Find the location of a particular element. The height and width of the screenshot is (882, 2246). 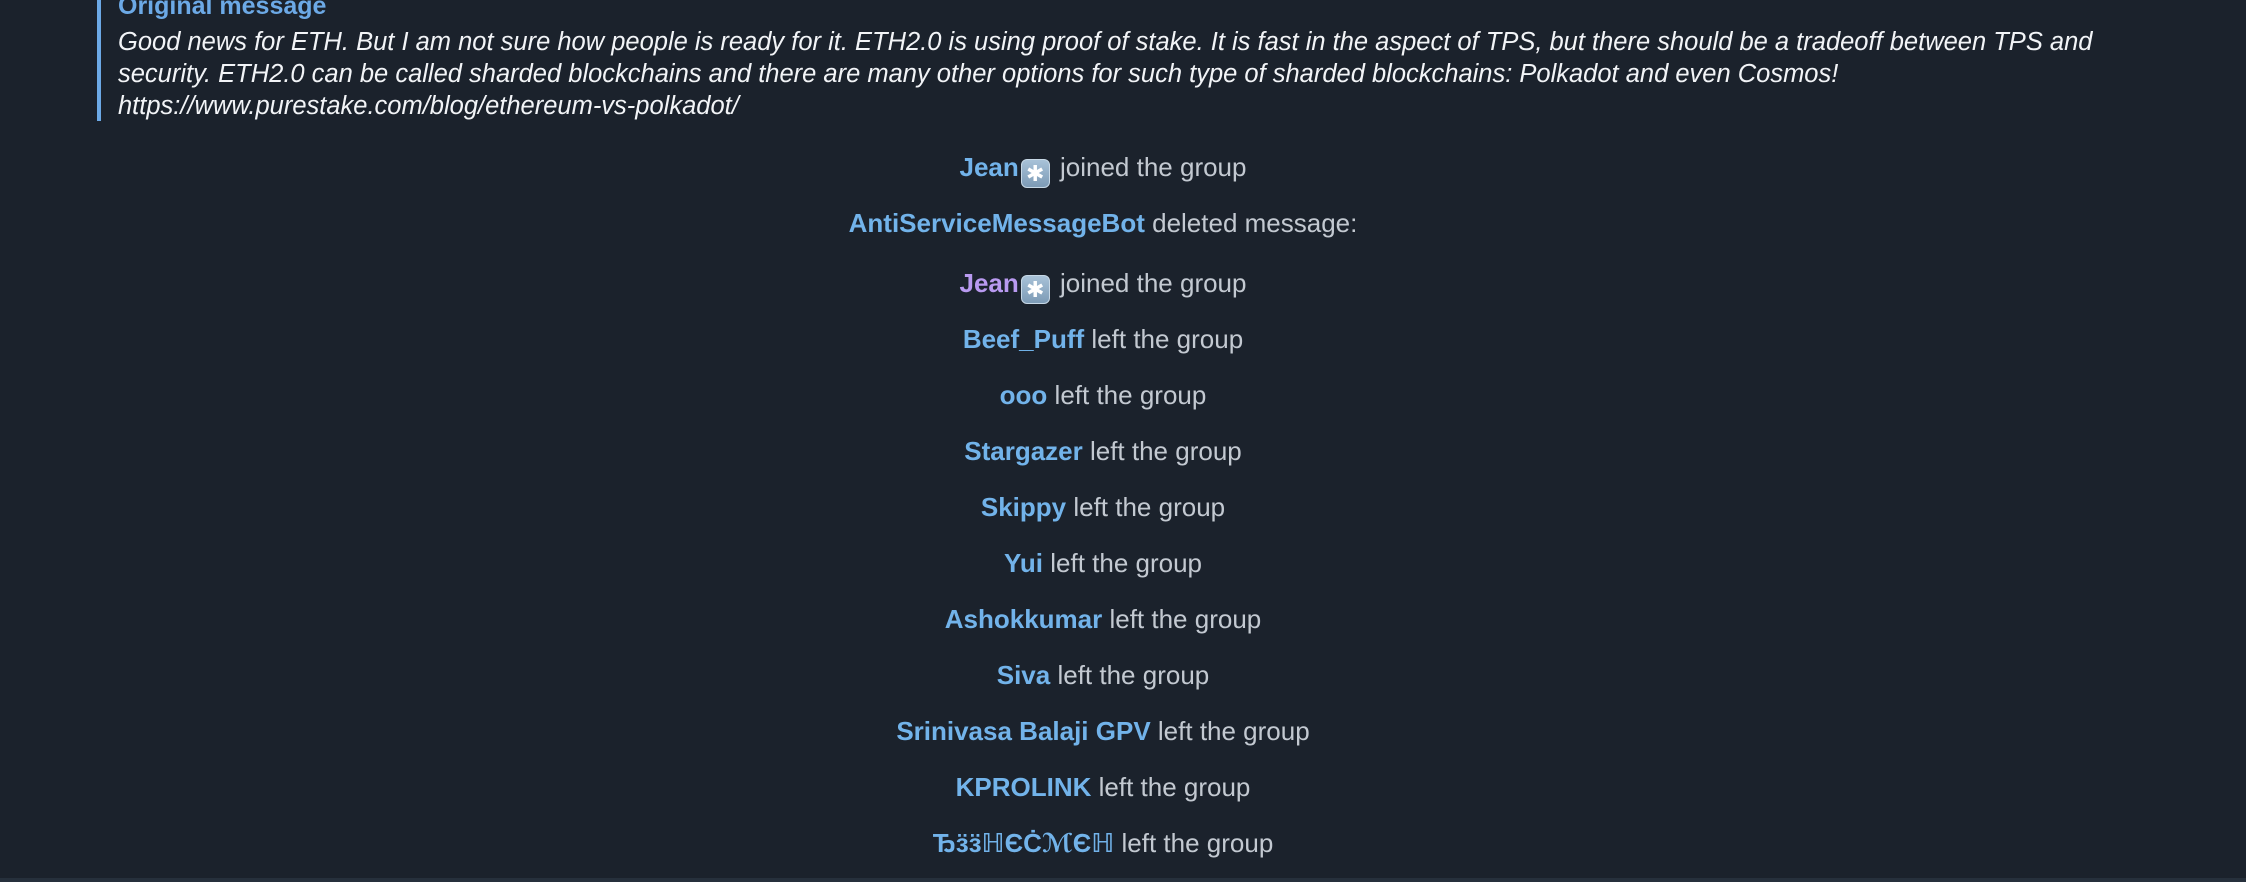

user-name: Siva is located at coordinates (1024, 675).